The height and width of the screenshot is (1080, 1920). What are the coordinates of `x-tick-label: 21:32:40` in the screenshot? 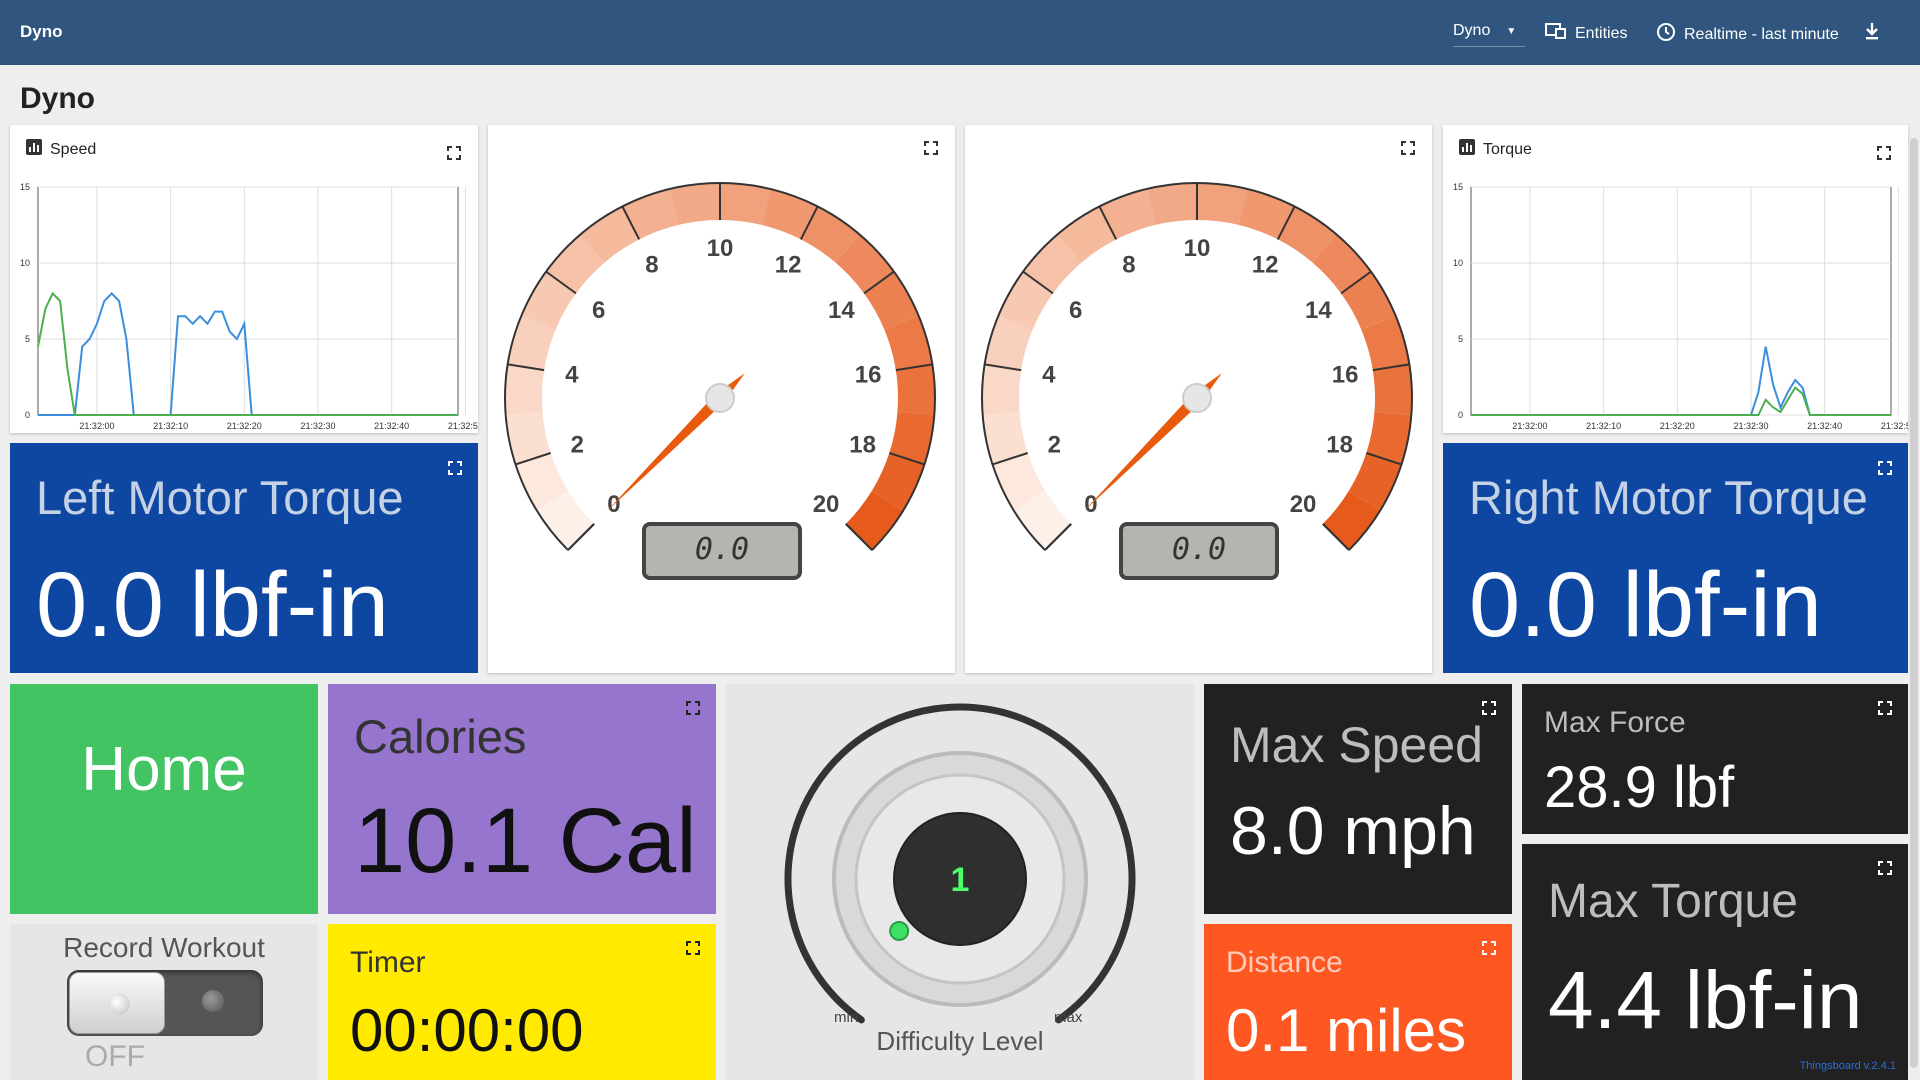 It's located at (1824, 426).